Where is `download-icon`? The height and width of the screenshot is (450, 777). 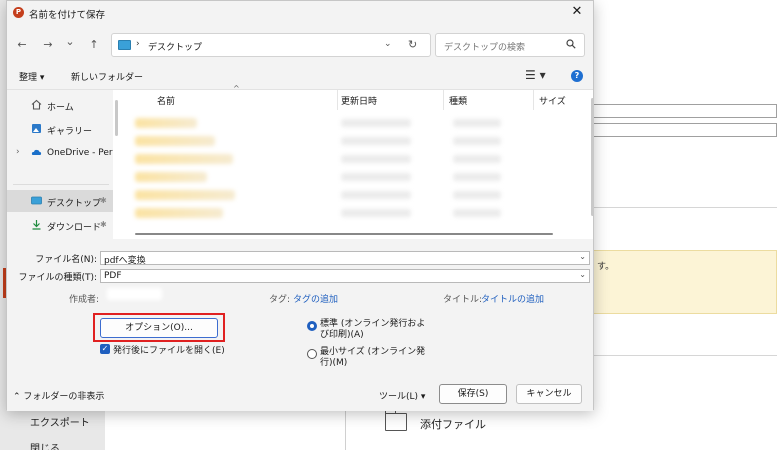
download-icon is located at coordinates (36, 225).